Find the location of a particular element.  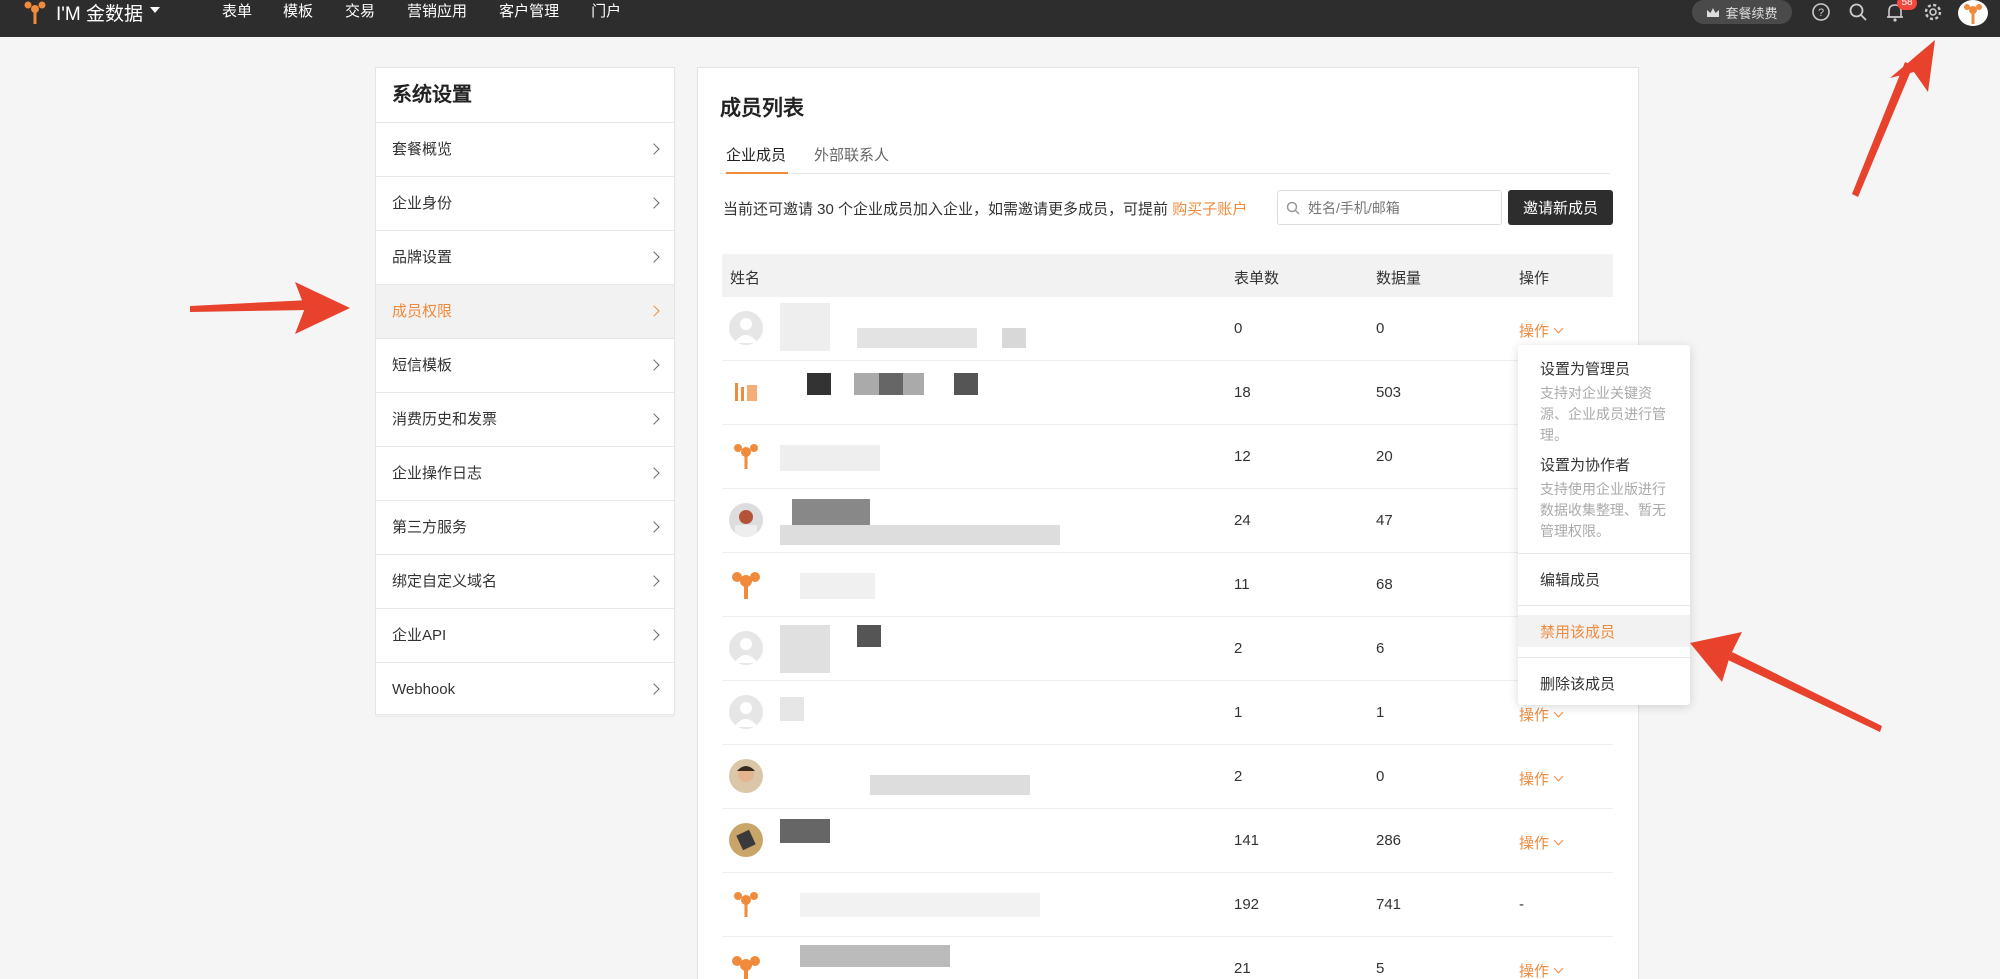

forms-count: 18 is located at coordinates (1242, 392).